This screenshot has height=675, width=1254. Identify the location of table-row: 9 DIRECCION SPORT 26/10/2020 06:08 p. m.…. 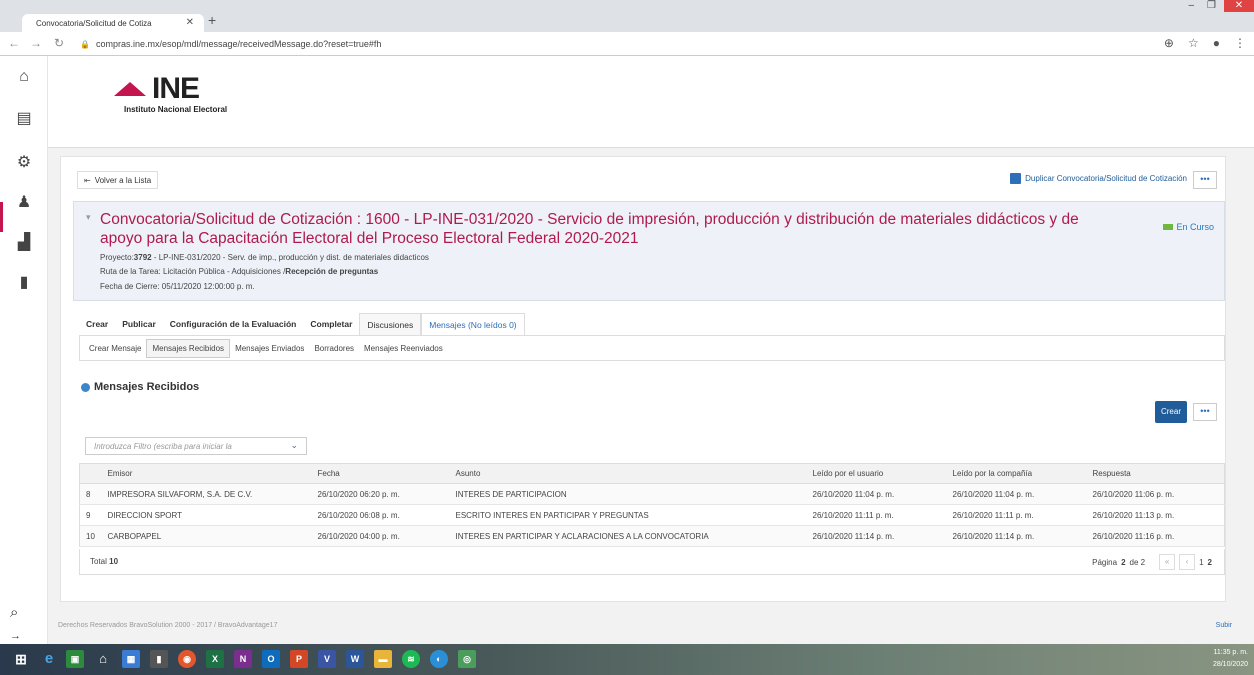
(652, 515).